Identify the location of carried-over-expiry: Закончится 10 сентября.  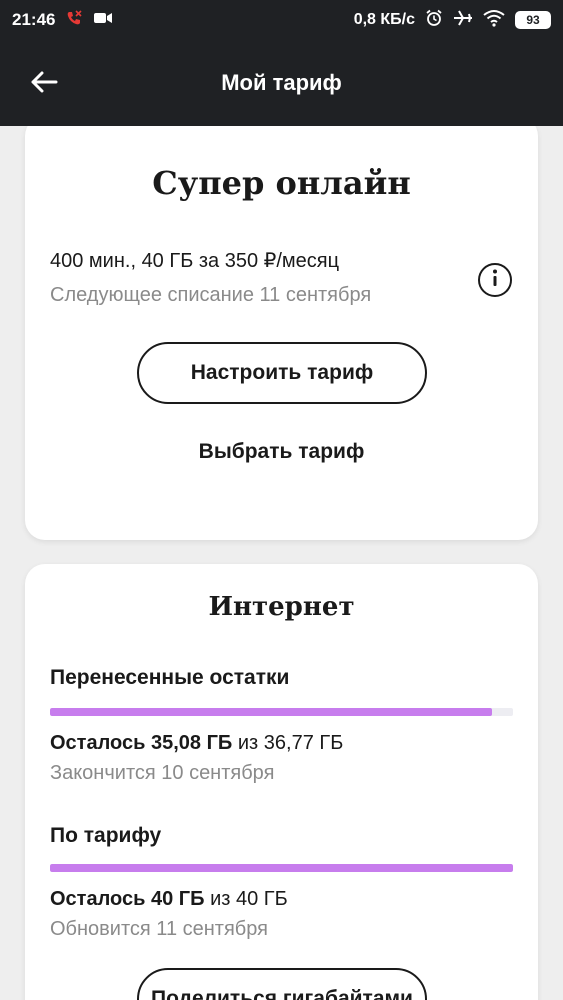
(162, 773).